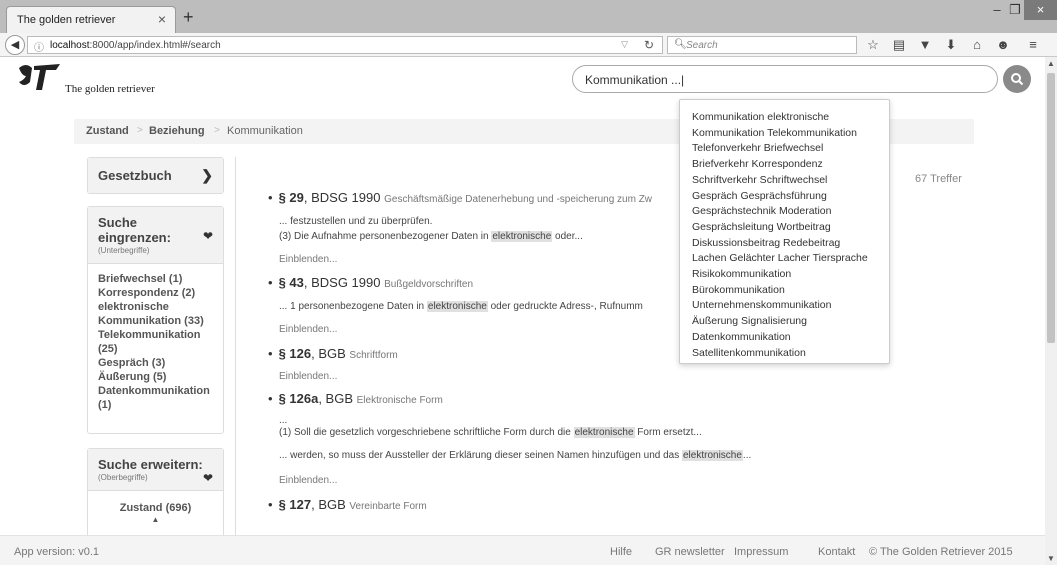 This screenshot has height=565, width=1057. Describe the element at coordinates (155, 175) in the screenshot. I see `gesetzbuch-panel: Gesetzbuch ❯` at that location.